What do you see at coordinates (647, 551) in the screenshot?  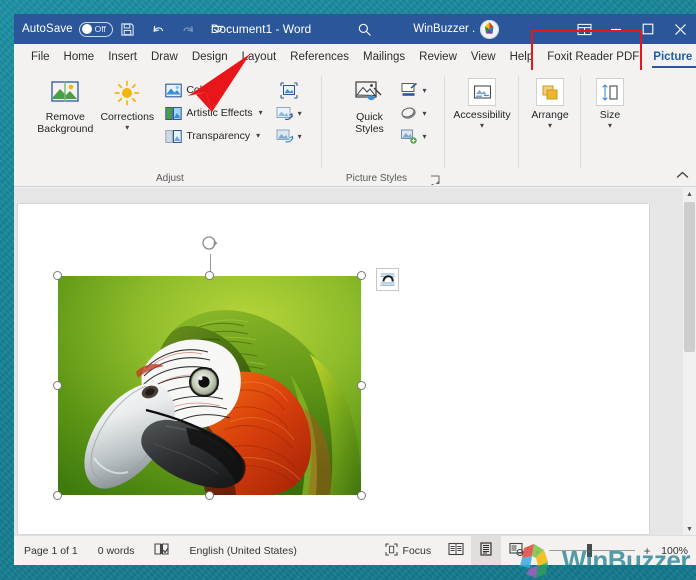 I see `zoom-in-button: +` at bounding box center [647, 551].